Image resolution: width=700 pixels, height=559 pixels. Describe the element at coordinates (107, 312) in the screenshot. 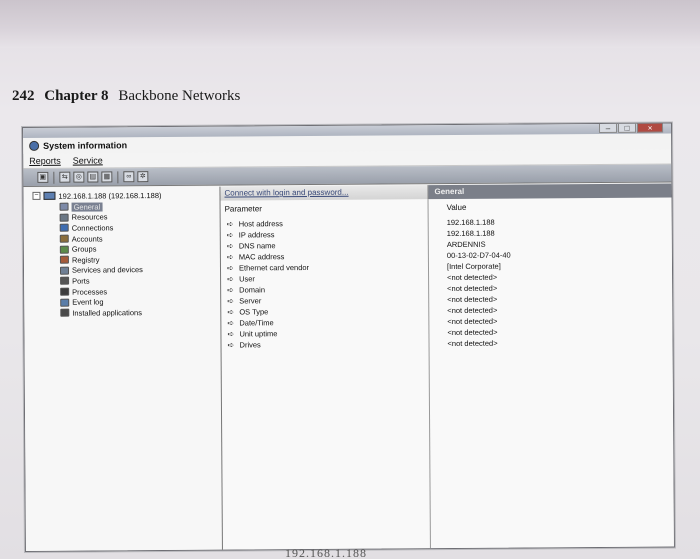

I see `tree-item-label: Installed applications` at that location.